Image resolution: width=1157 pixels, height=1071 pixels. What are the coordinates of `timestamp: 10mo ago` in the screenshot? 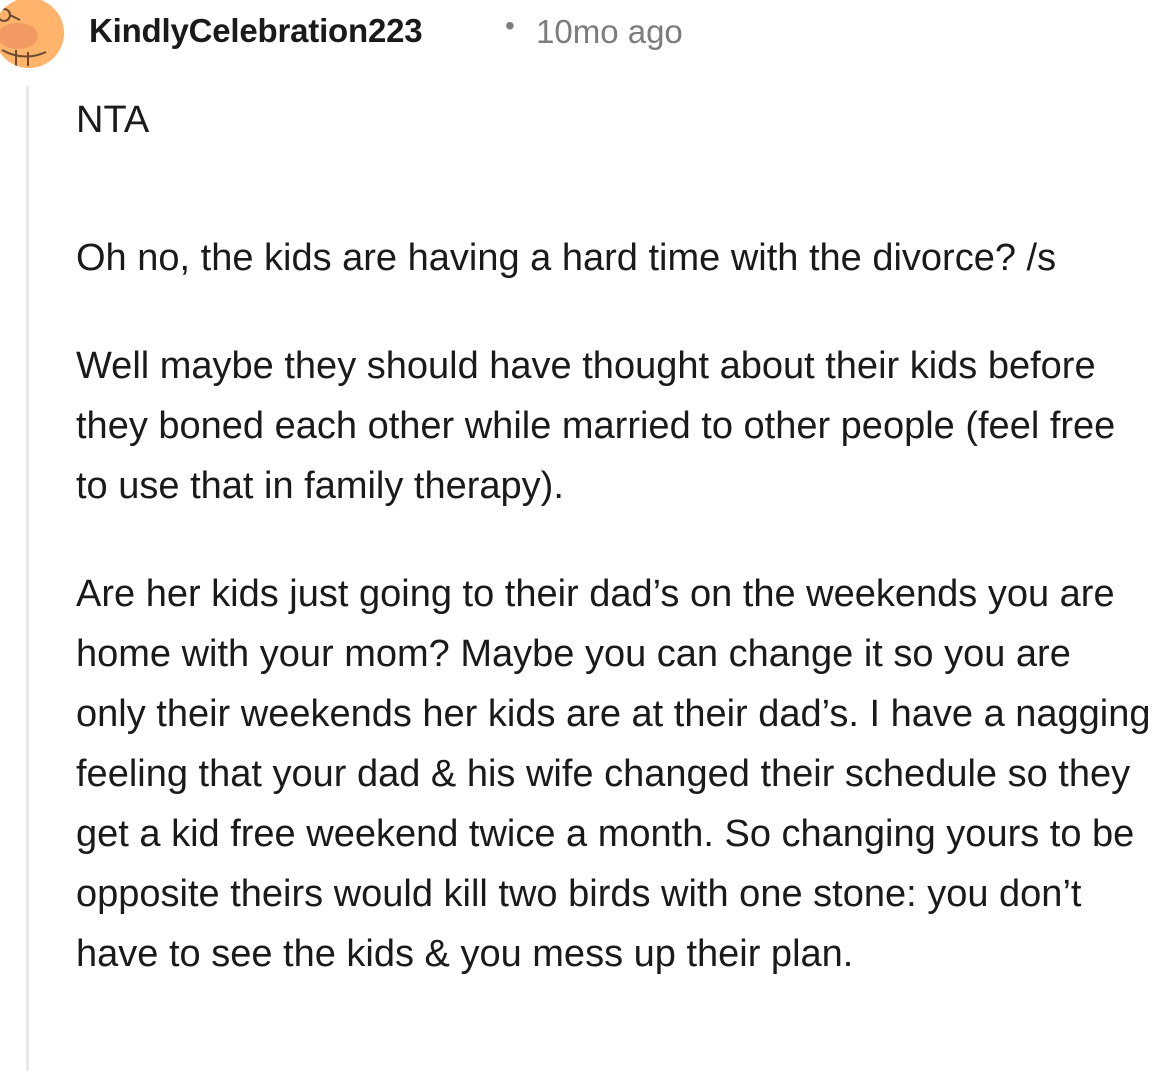 It's located at (609, 32).